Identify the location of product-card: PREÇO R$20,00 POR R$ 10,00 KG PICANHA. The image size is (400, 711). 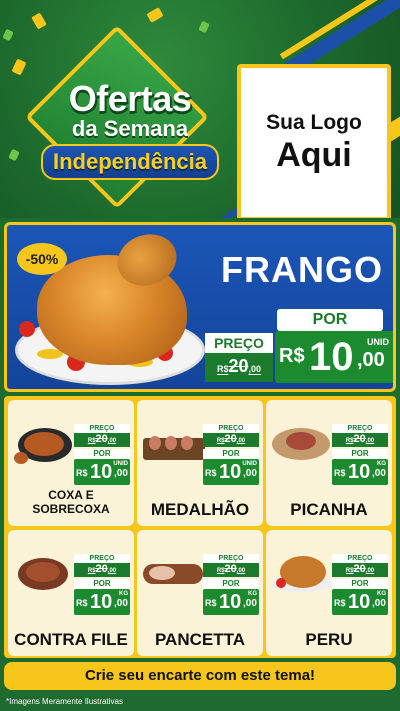
(329, 463).